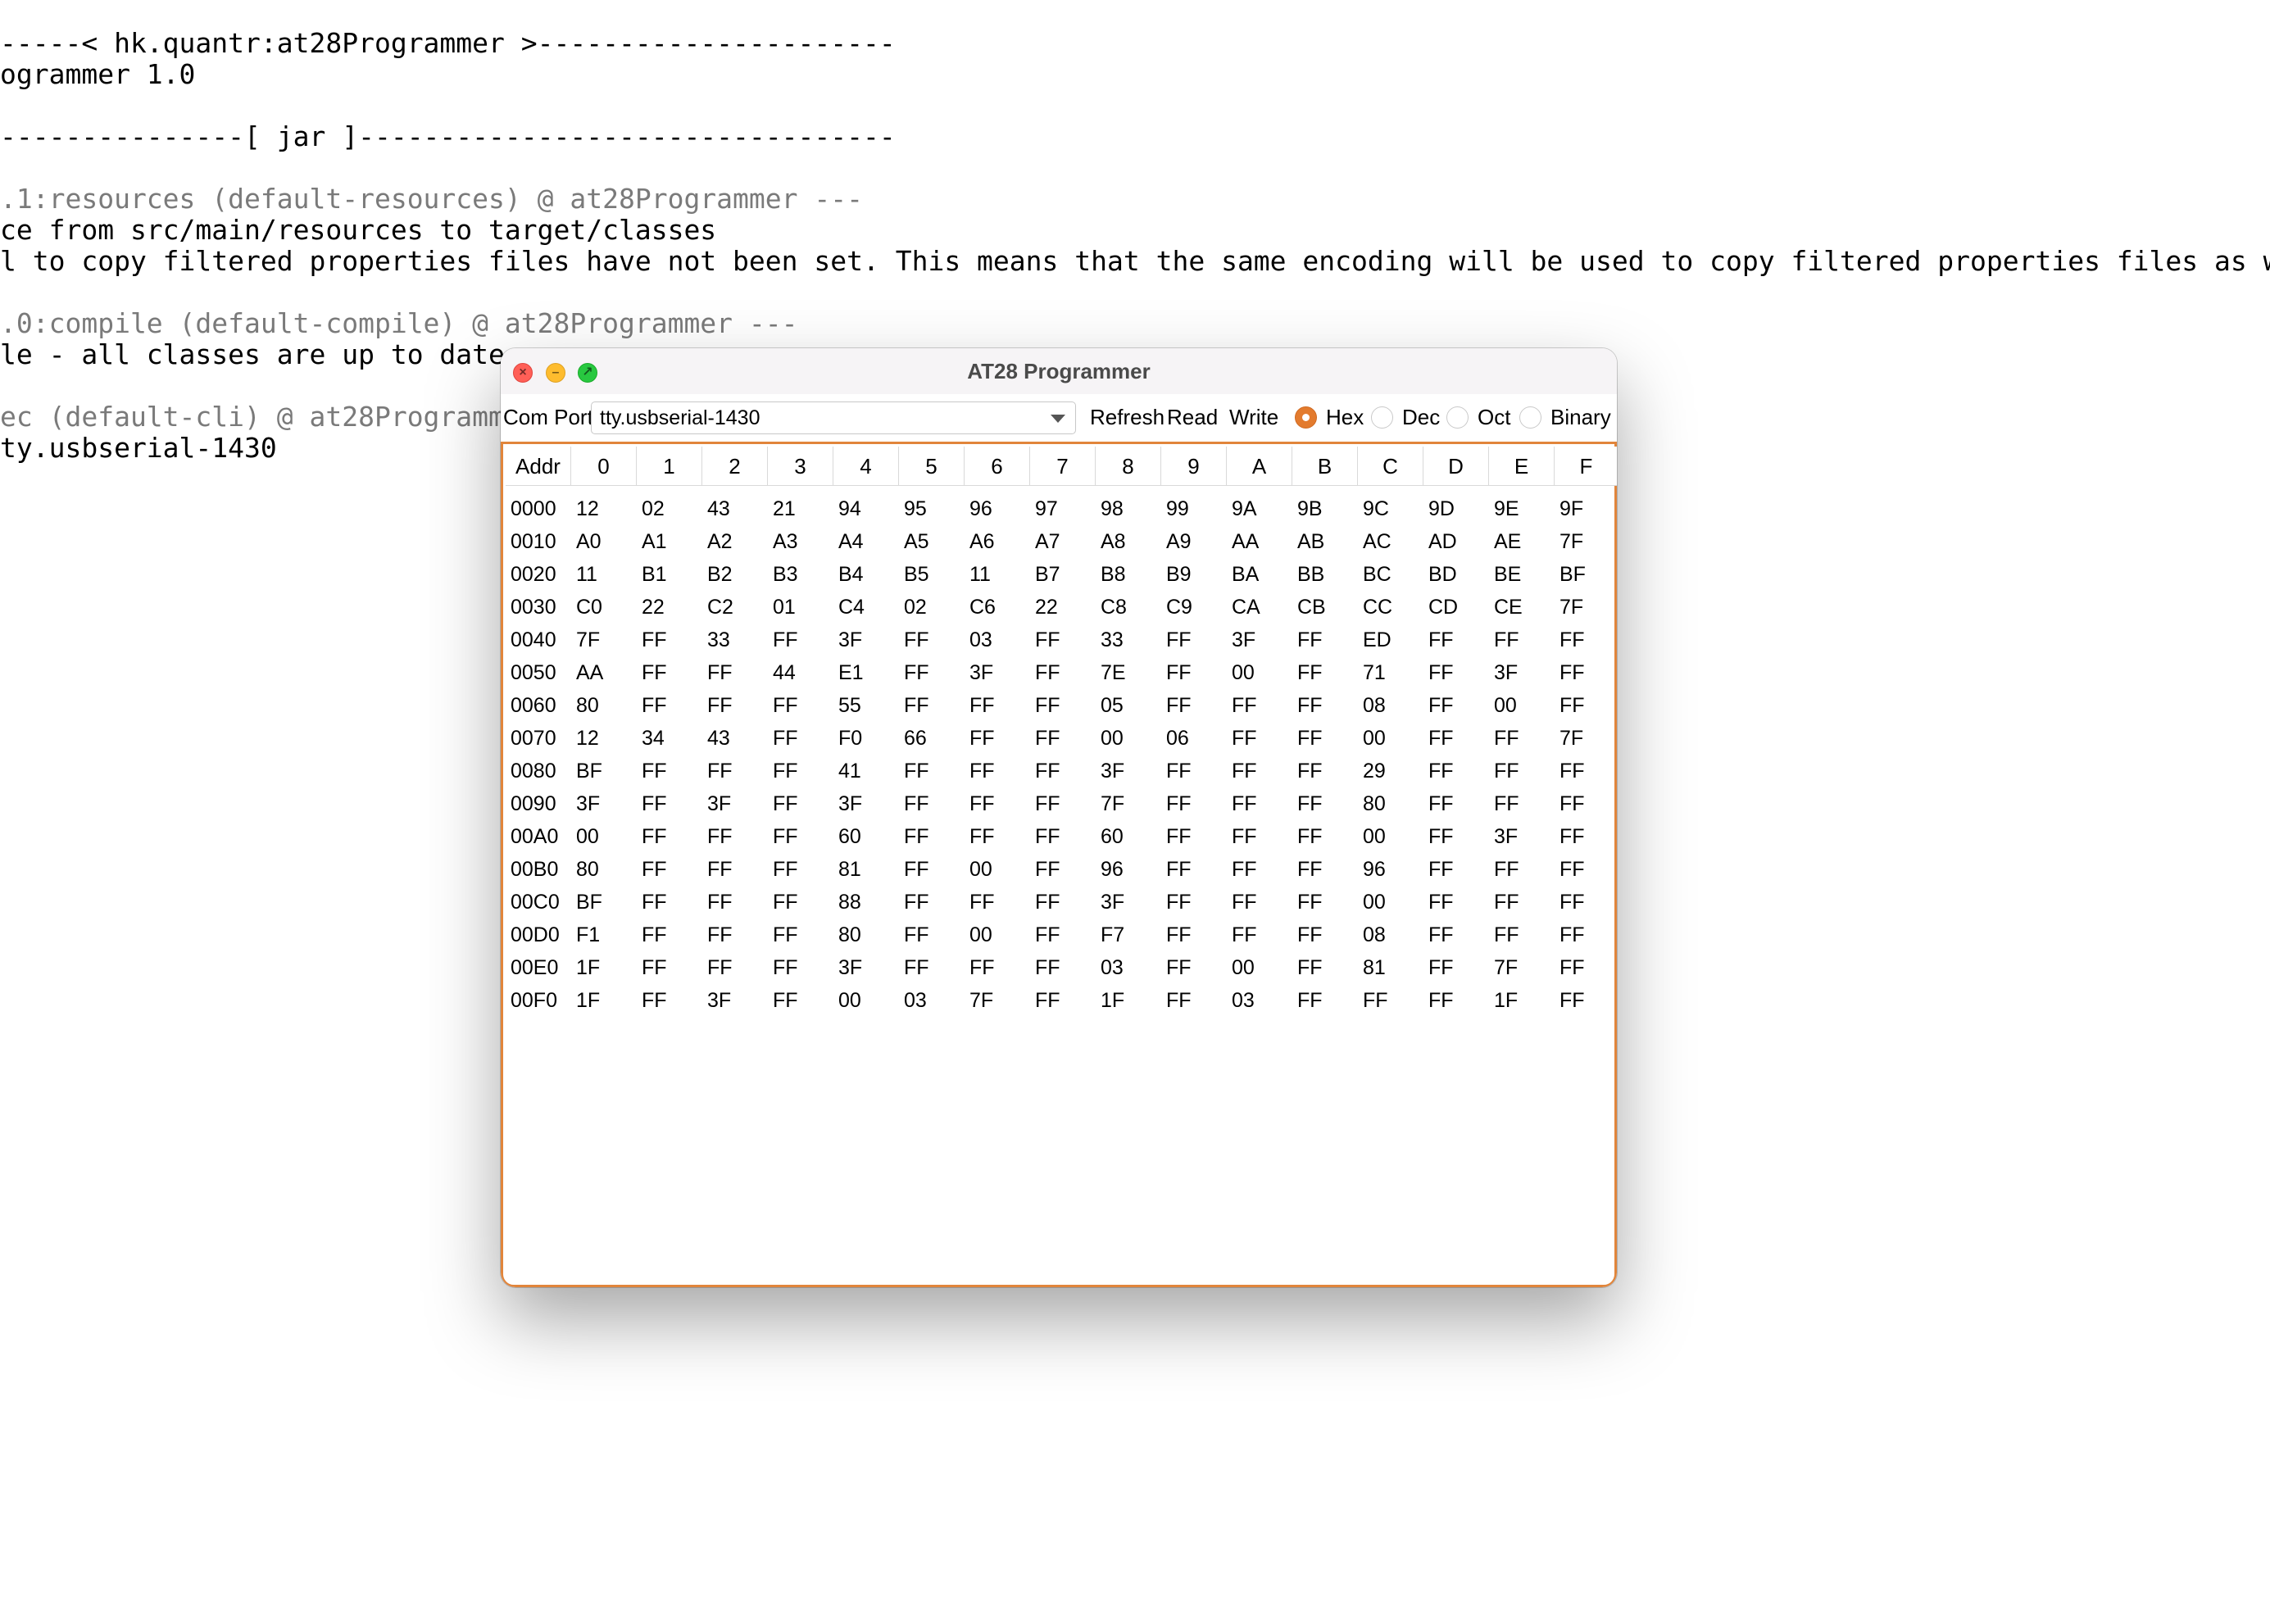 This screenshot has height=1624, width=2270. What do you see at coordinates (1345, 417) in the screenshot?
I see `hex-label: Hex` at bounding box center [1345, 417].